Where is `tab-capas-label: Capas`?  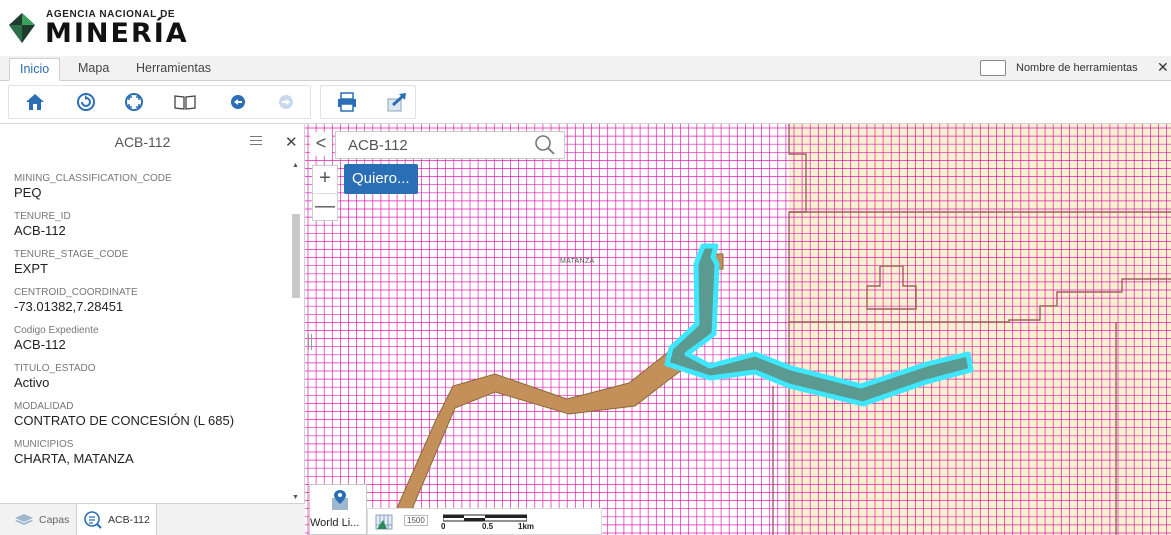
tab-capas-label: Capas is located at coordinates (54, 520).